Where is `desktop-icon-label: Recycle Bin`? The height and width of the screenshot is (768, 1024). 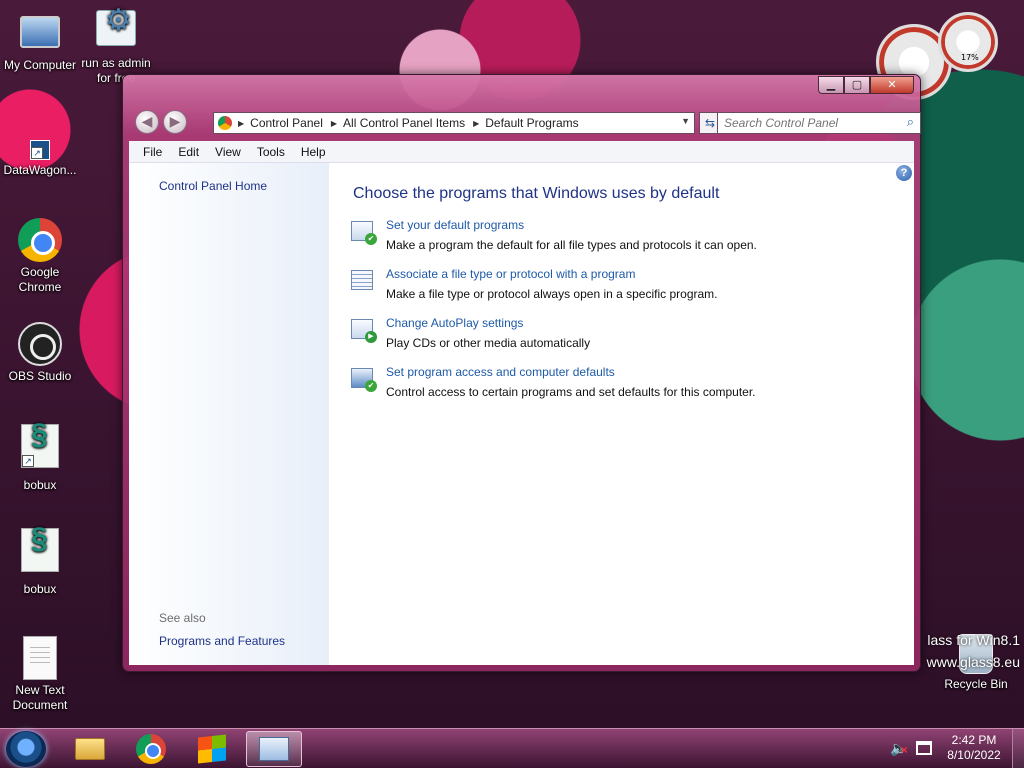
desktop-icon-label: Recycle Bin is located at coordinates (976, 684).